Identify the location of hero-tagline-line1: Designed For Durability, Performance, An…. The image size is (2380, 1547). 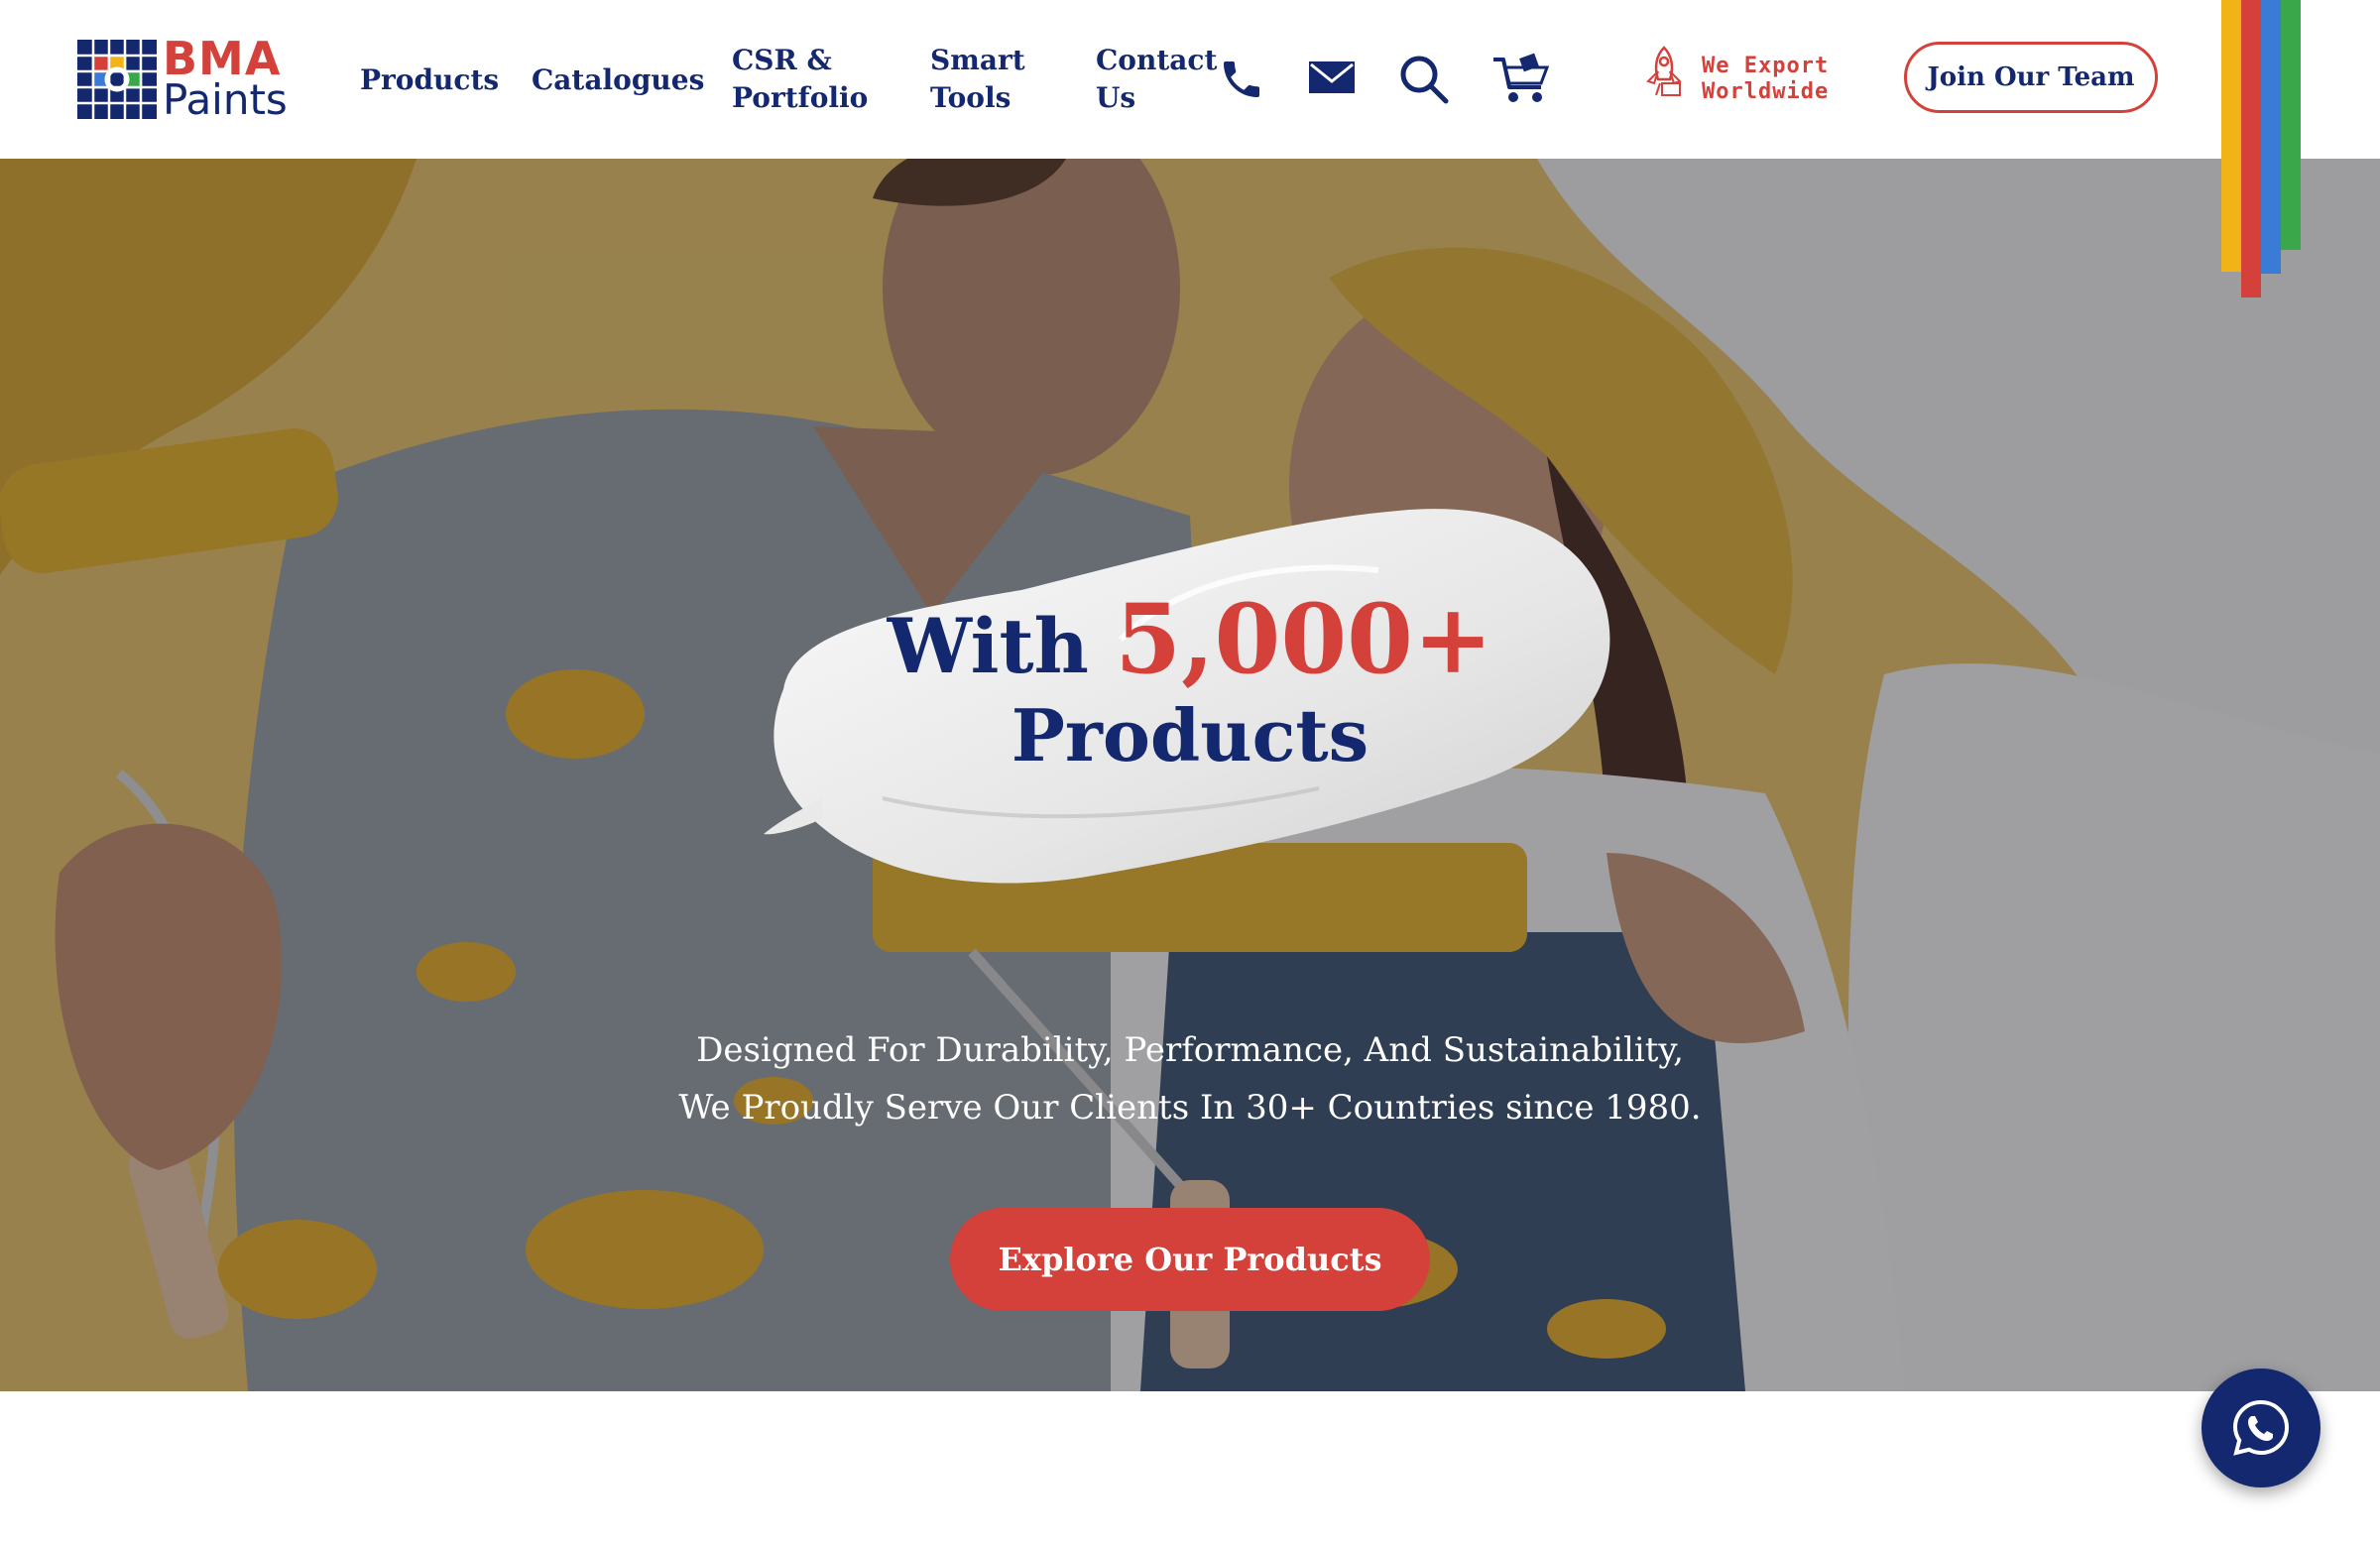
(1190, 1050).